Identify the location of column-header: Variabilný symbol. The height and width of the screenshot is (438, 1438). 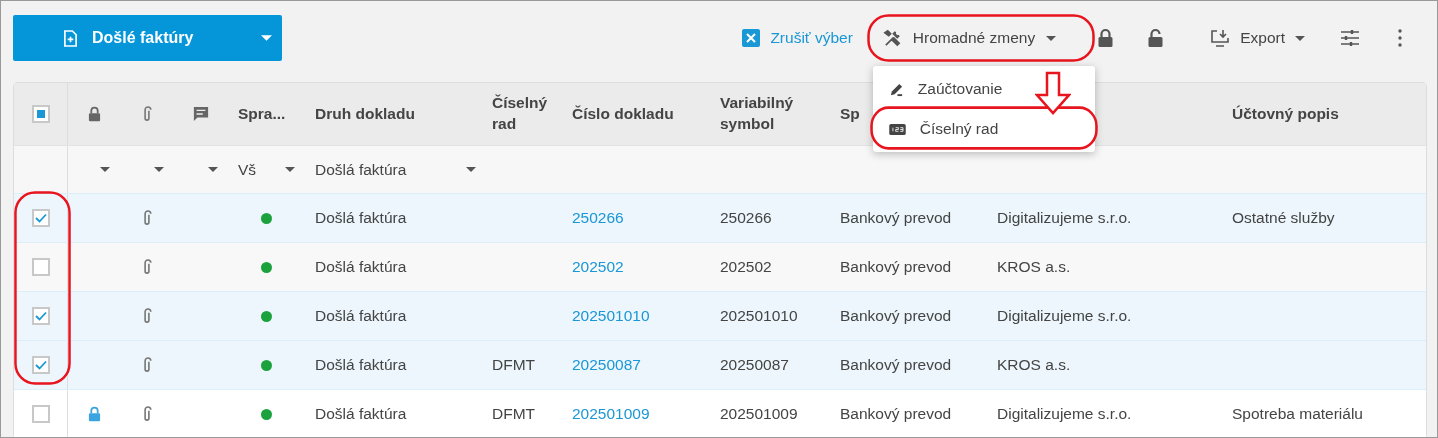
(765, 114).